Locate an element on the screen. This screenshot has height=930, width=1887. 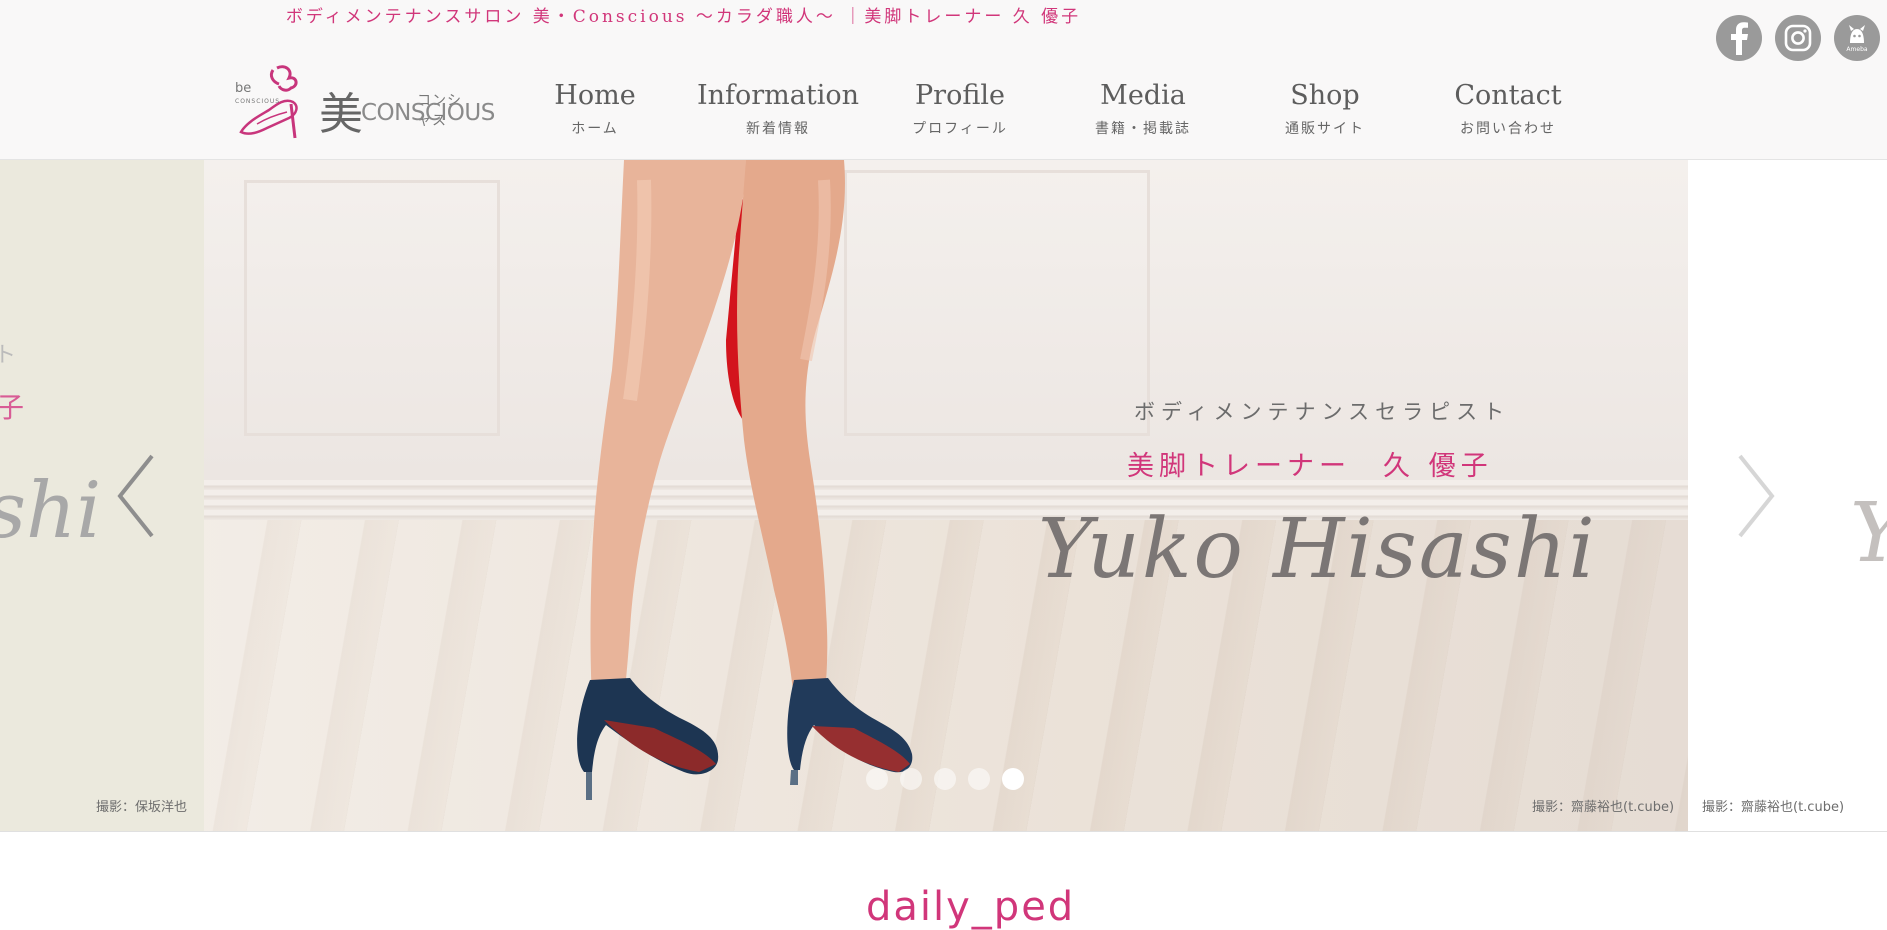
chevron-left-icon is located at coordinates (135, 496).